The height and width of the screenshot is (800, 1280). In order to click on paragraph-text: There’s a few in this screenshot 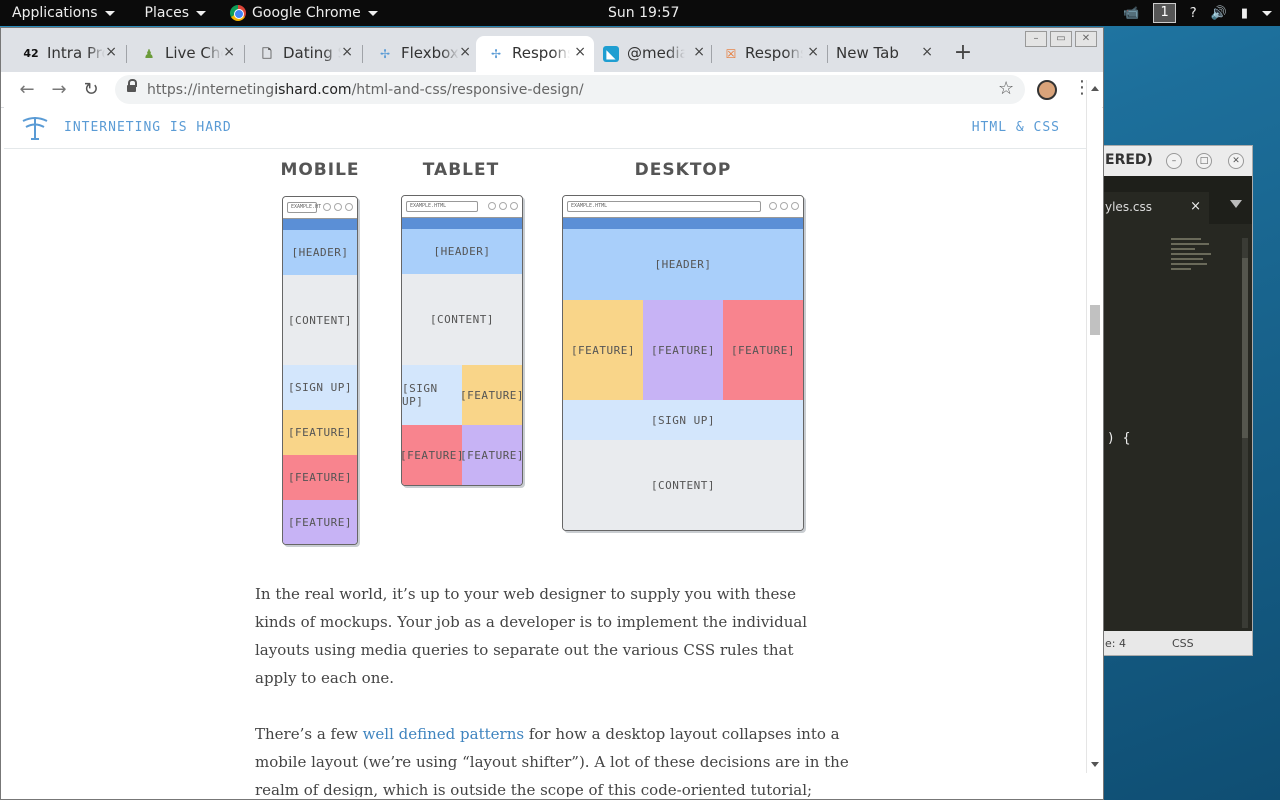, I will do `click(309, 734)`.